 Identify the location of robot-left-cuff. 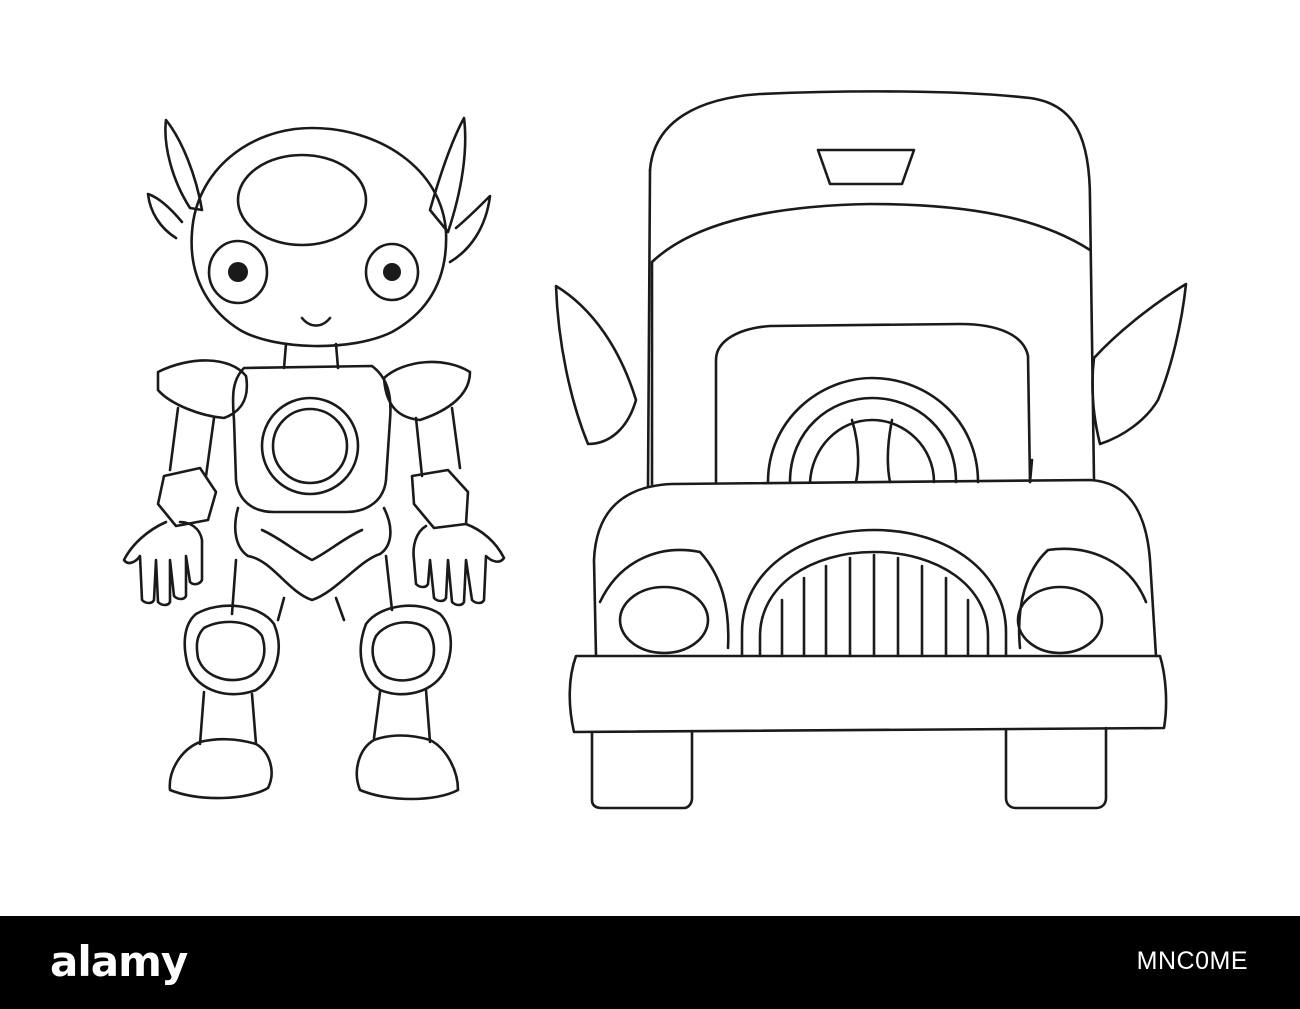
(187, 497).